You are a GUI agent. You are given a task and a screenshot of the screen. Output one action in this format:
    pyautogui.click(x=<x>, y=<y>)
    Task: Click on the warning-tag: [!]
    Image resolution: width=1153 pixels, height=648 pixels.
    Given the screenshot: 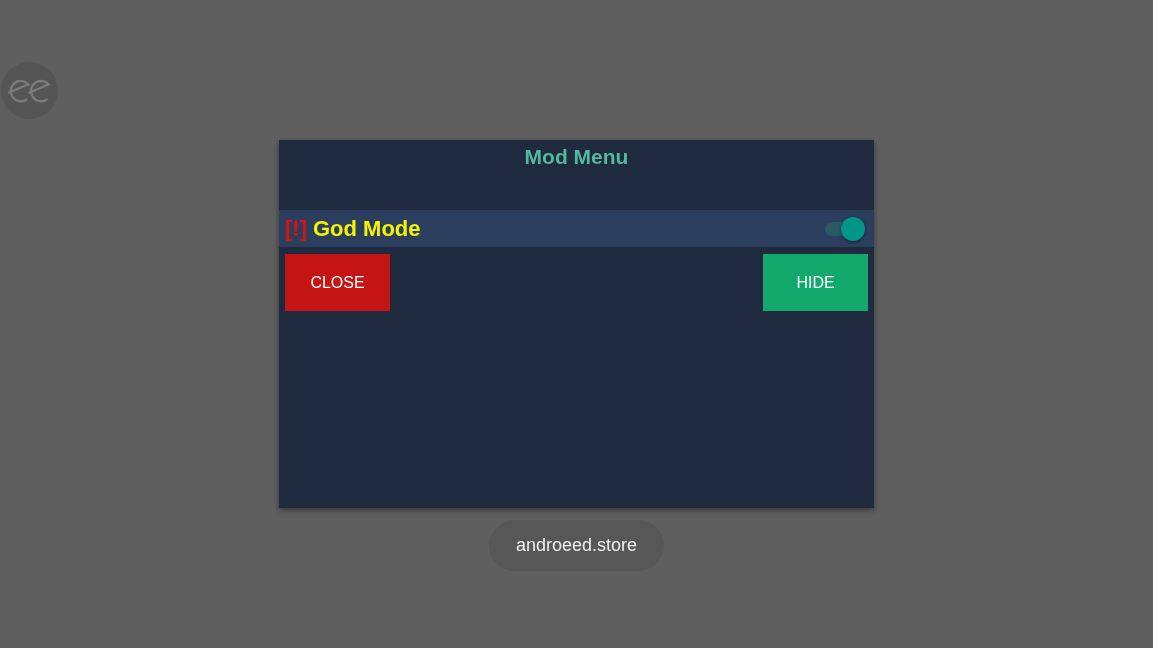 What is the action you would take?
    pyautogui.click(x=296, y=228)
    